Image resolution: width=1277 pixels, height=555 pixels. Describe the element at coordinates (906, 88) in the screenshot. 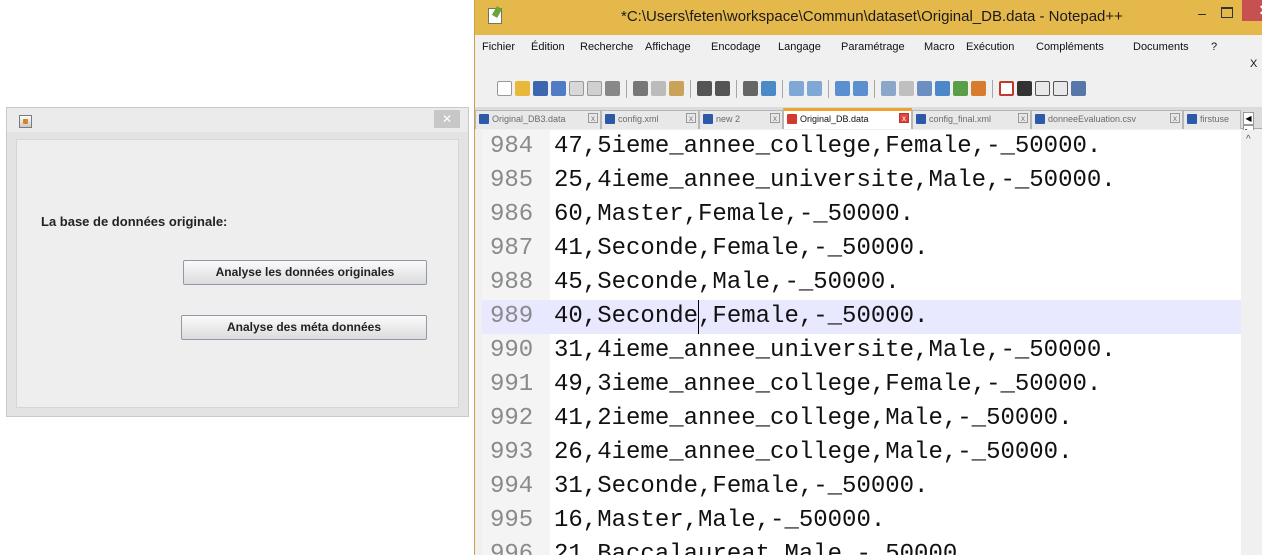

I see `show-all-chars-icon` at that location.